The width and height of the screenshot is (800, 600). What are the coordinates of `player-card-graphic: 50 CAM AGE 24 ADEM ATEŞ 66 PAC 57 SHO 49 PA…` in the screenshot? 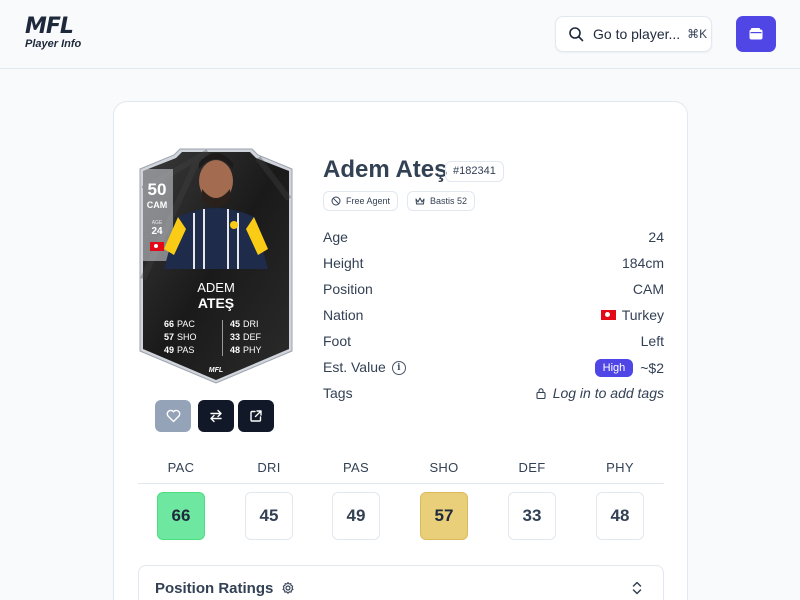 It's located at (216, 257).